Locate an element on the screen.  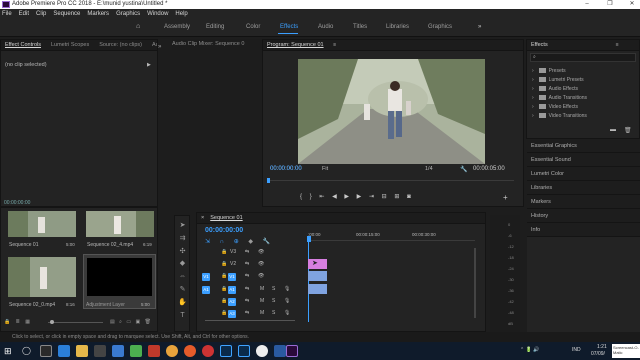
new-bin-icon: ▭ is located at coordinates (128, 322).